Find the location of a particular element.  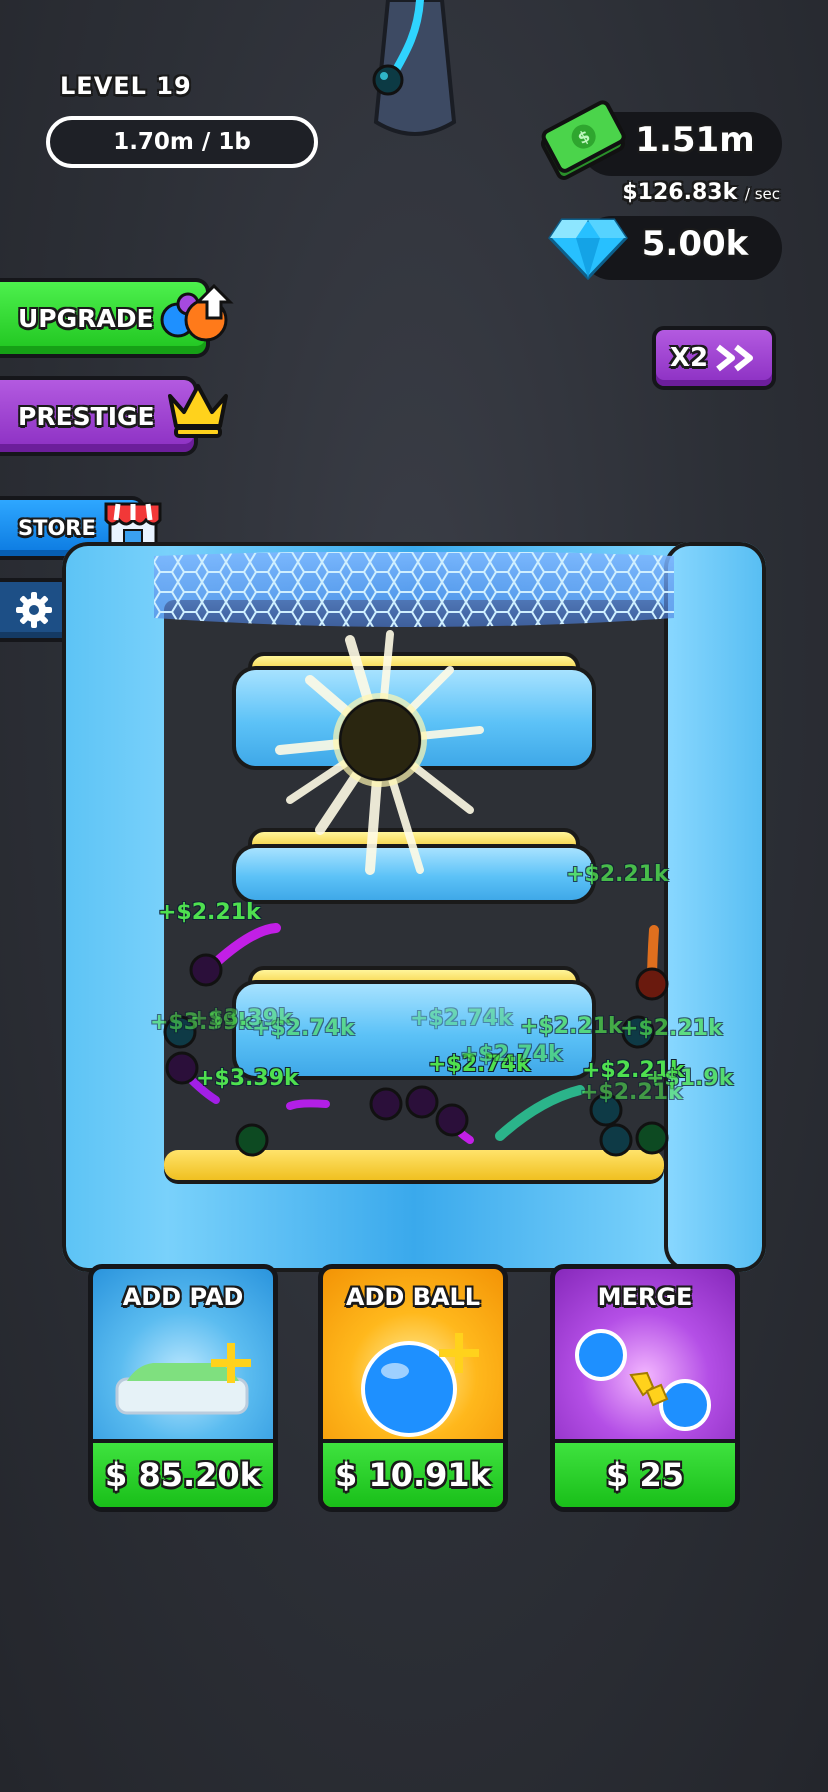

gear-icon is located at coordinates (34, 610).